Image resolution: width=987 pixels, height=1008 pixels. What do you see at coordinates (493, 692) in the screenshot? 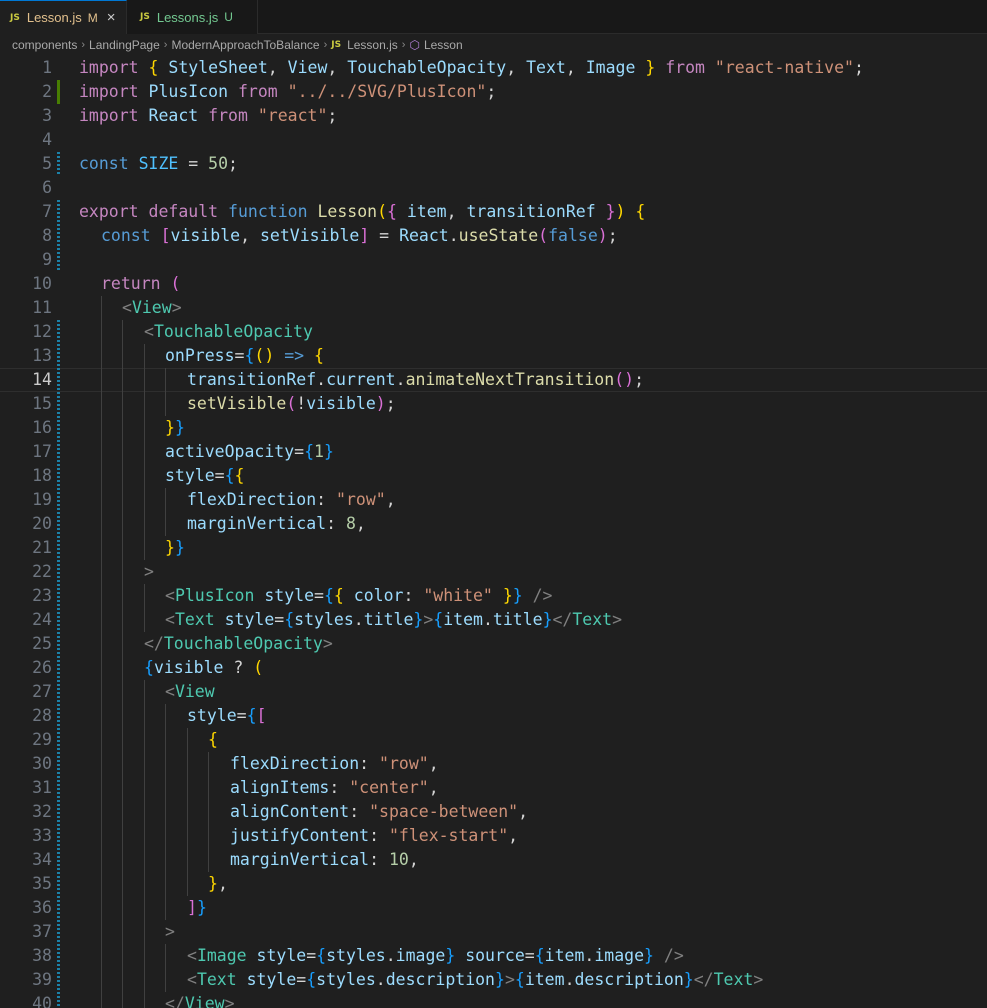
I see `code-line: 27 <View` at bounding box center [493, 692].